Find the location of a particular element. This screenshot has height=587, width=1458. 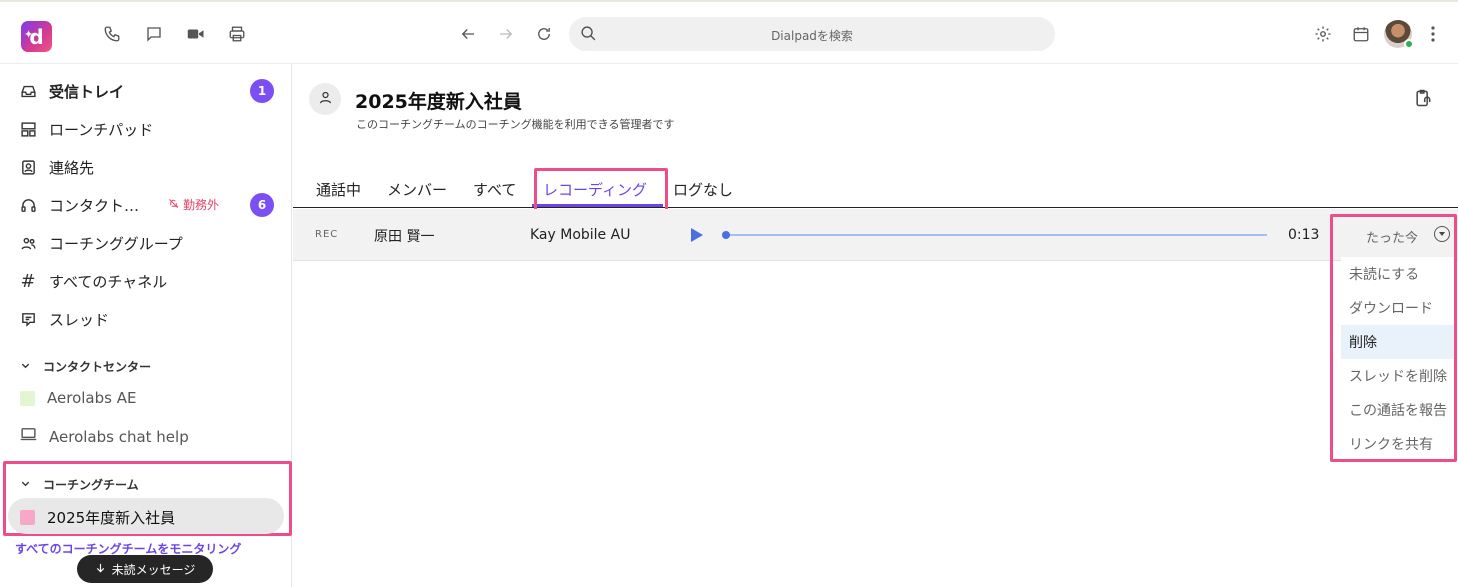

online-status-dot is located at coordinates (1409, 44).